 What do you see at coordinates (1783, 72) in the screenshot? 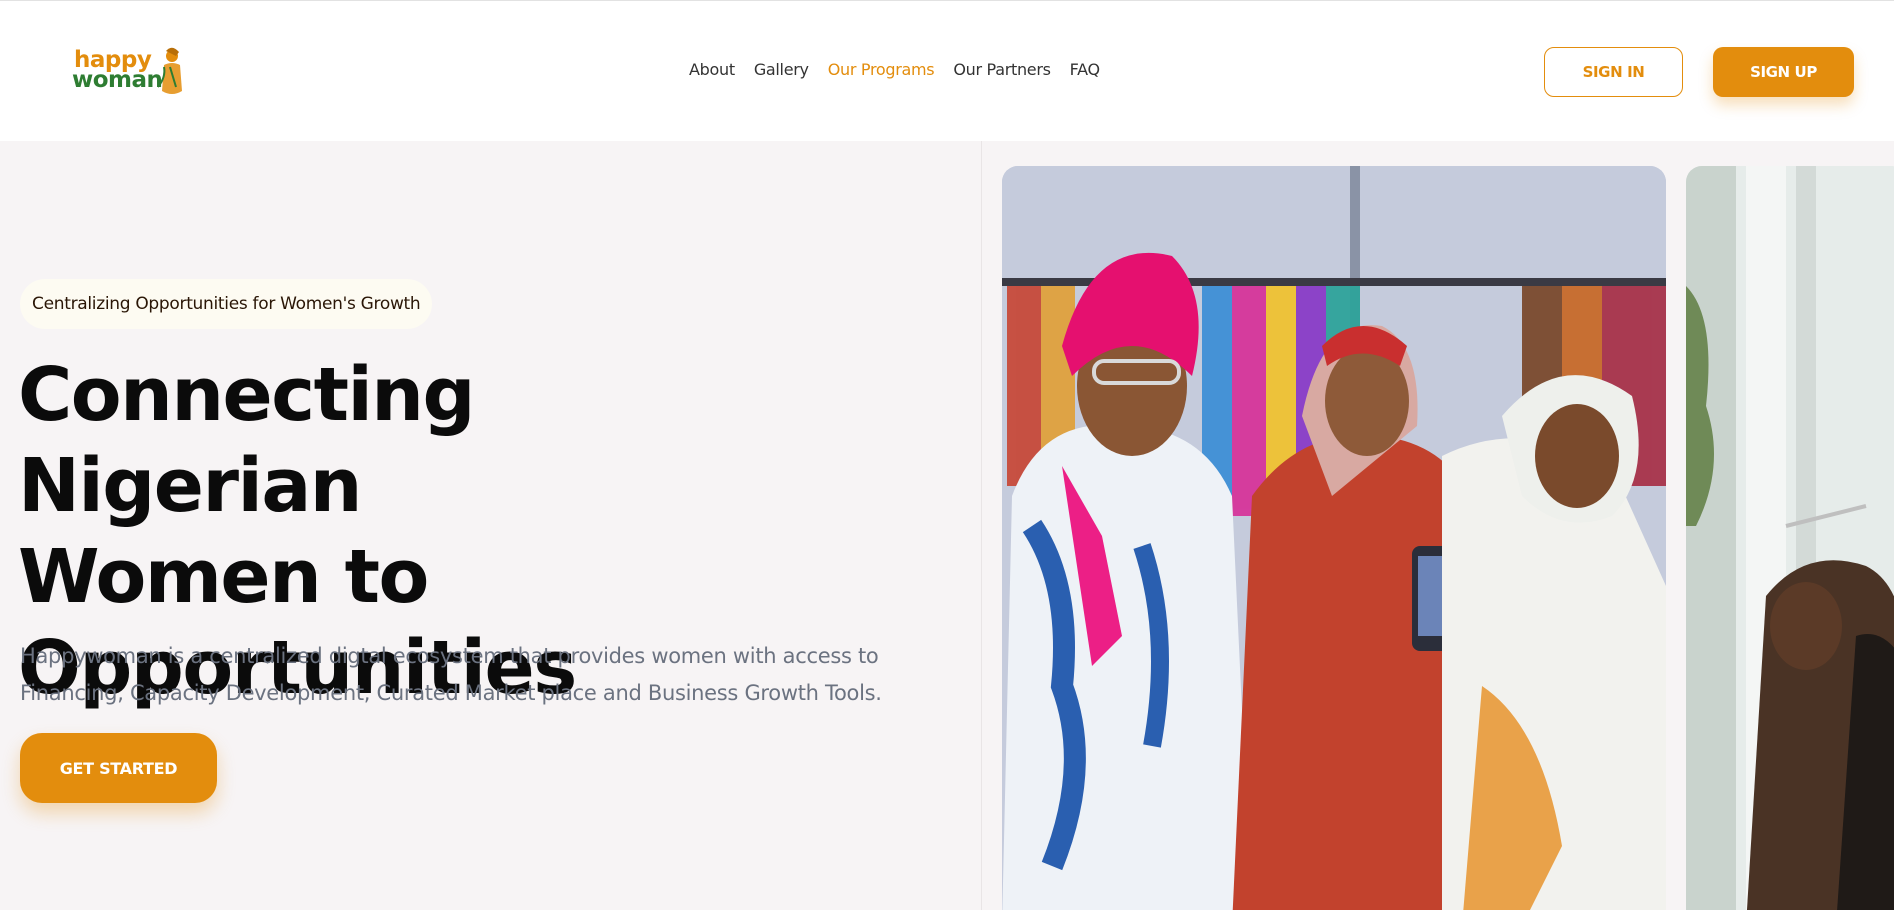
I see `sign-up-button: SIGN UP` at bounding box center [1783, 72].